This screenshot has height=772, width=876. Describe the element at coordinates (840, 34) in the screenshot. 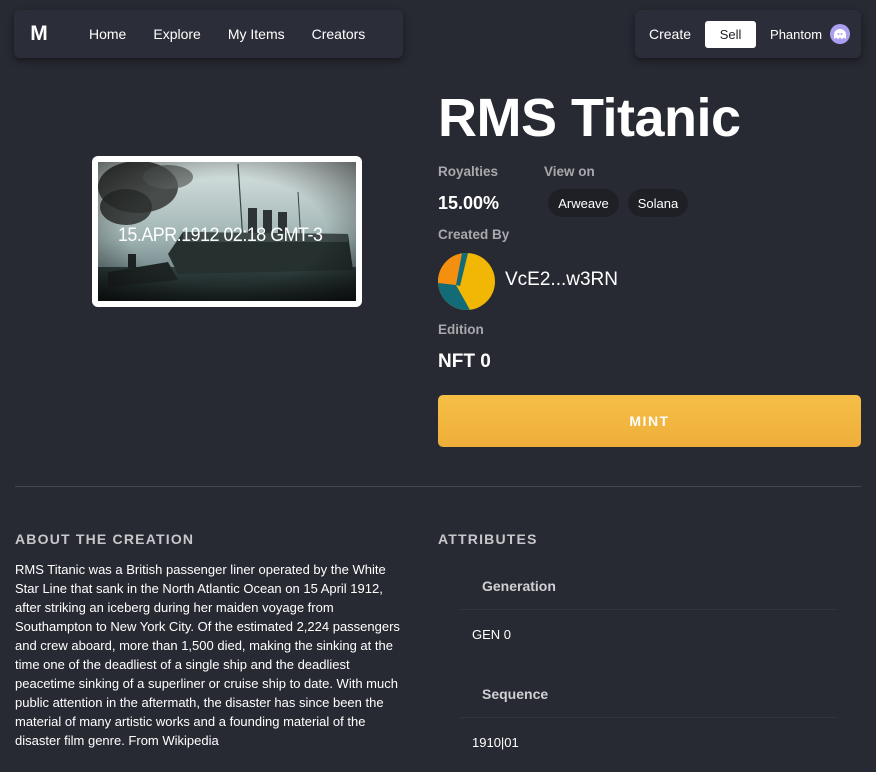

I see `phantom-ghost-icon` at that location.